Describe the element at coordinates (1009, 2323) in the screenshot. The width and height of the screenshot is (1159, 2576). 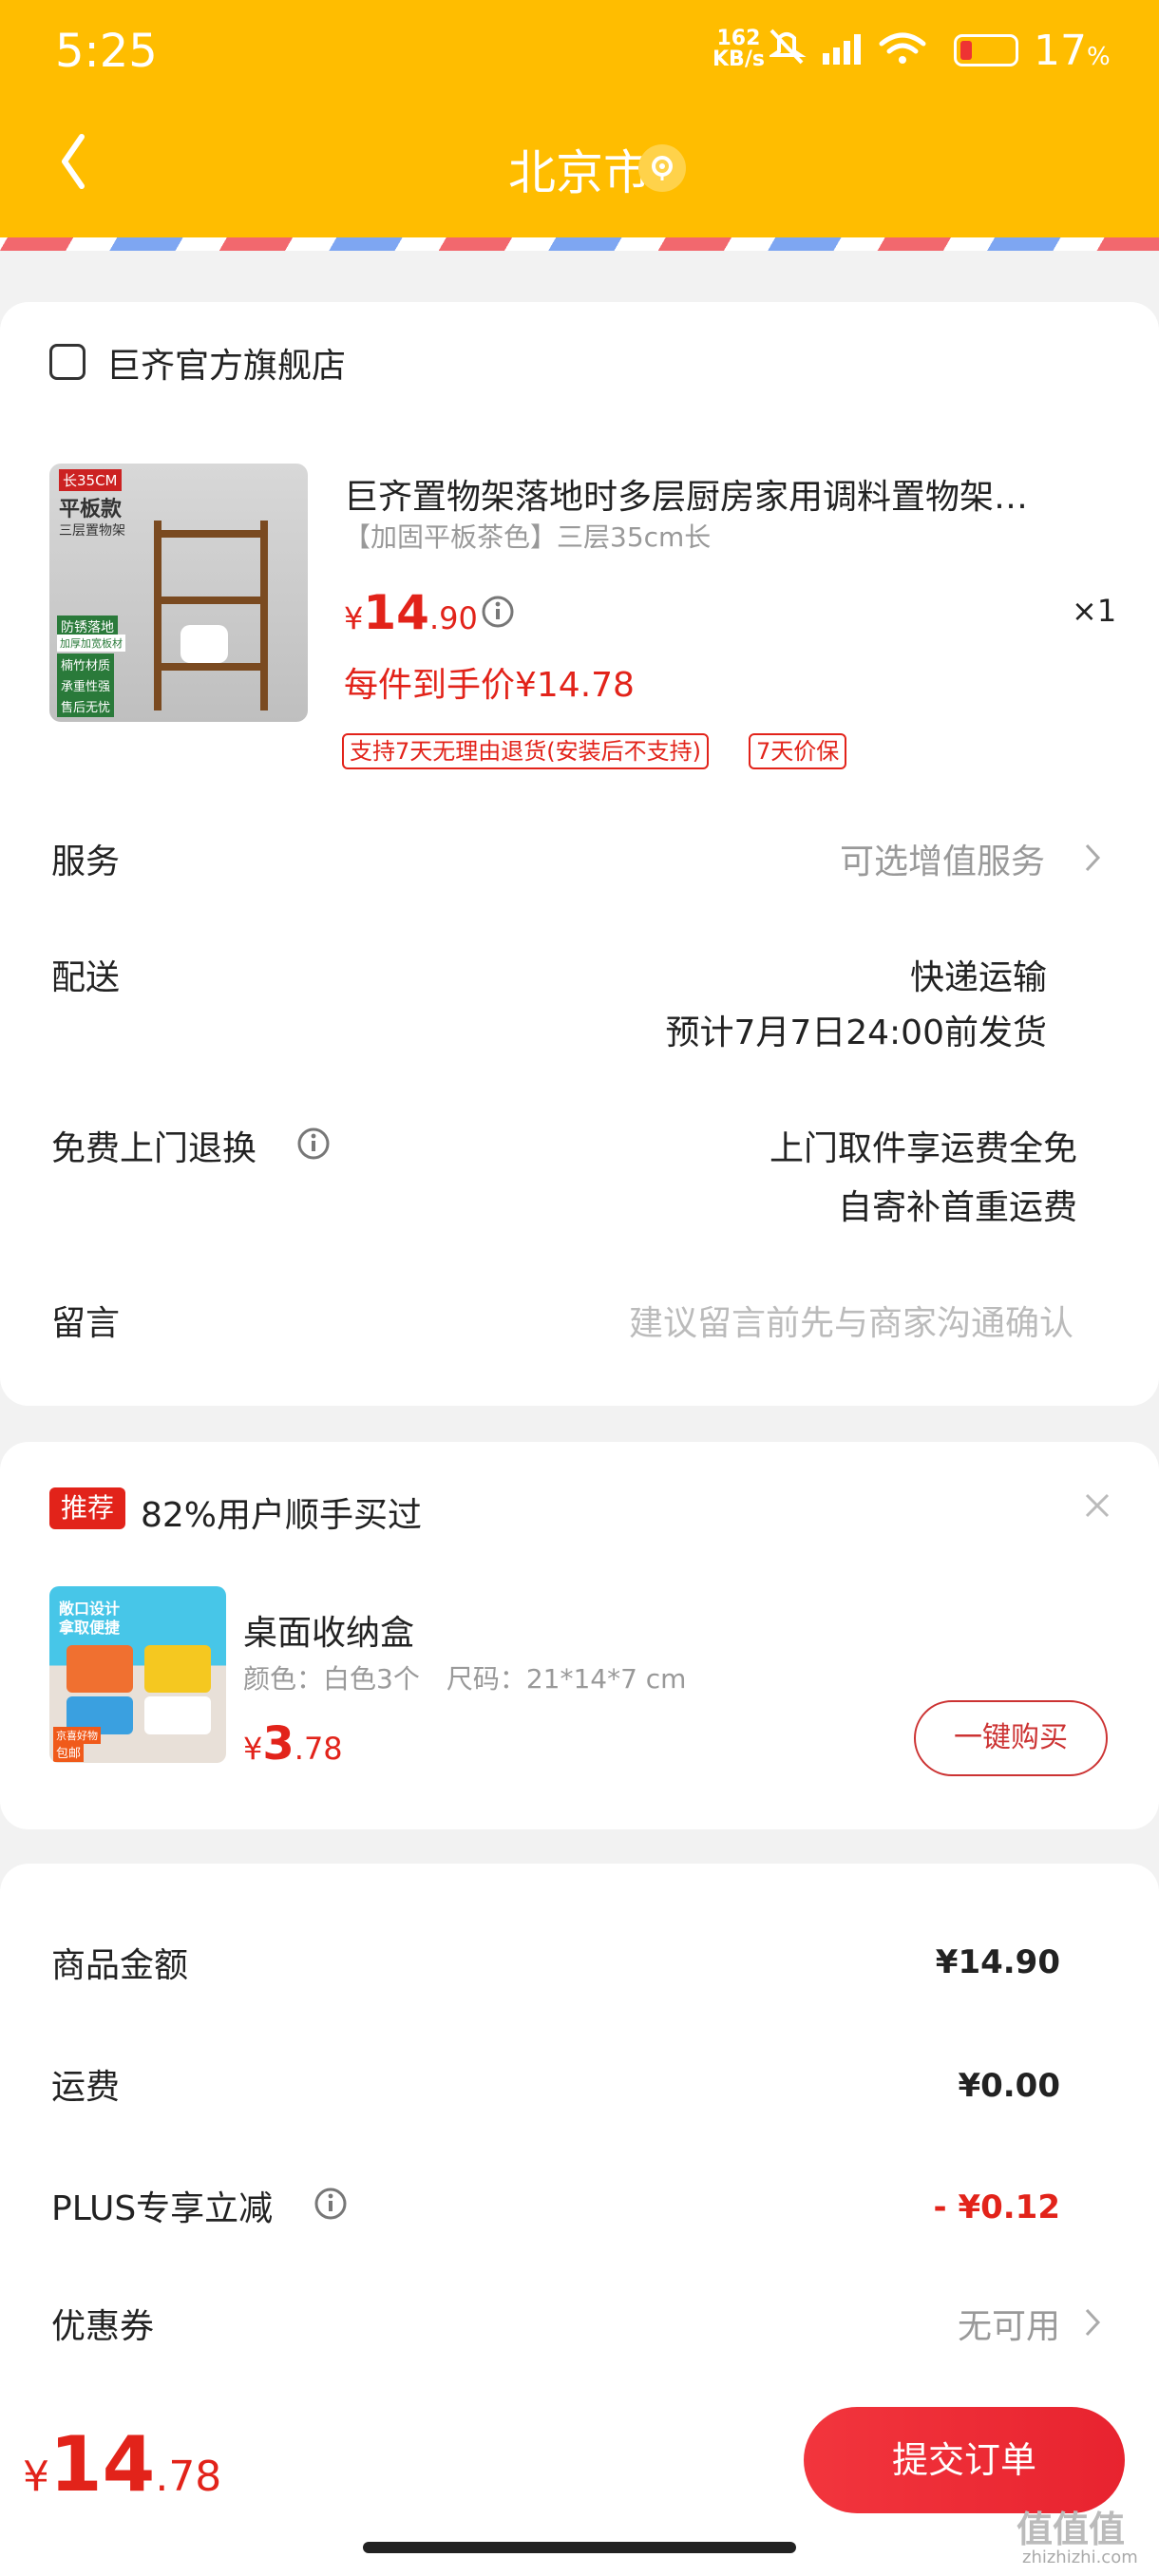
I see `coupon-value: 无可用` at that location.